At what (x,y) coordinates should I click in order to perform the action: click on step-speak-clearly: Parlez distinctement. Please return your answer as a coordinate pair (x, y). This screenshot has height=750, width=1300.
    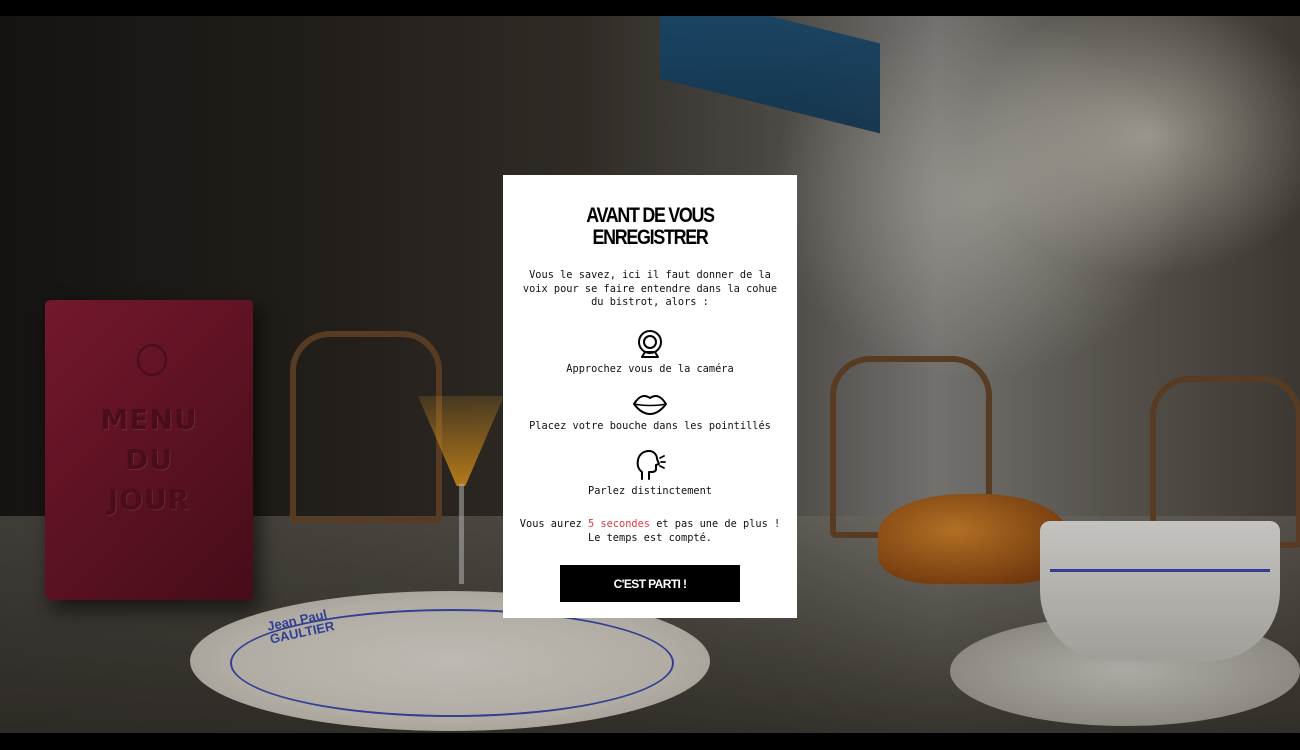
    Looking at the image, I should click on (650, 473).